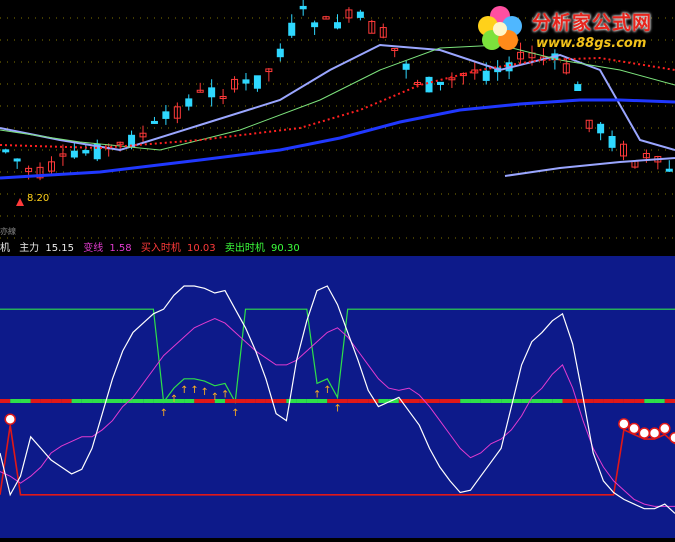 This screenshot has height=542, width=675. I want to click on indicator-sell-label: 卖出时机, so click(244, 248).